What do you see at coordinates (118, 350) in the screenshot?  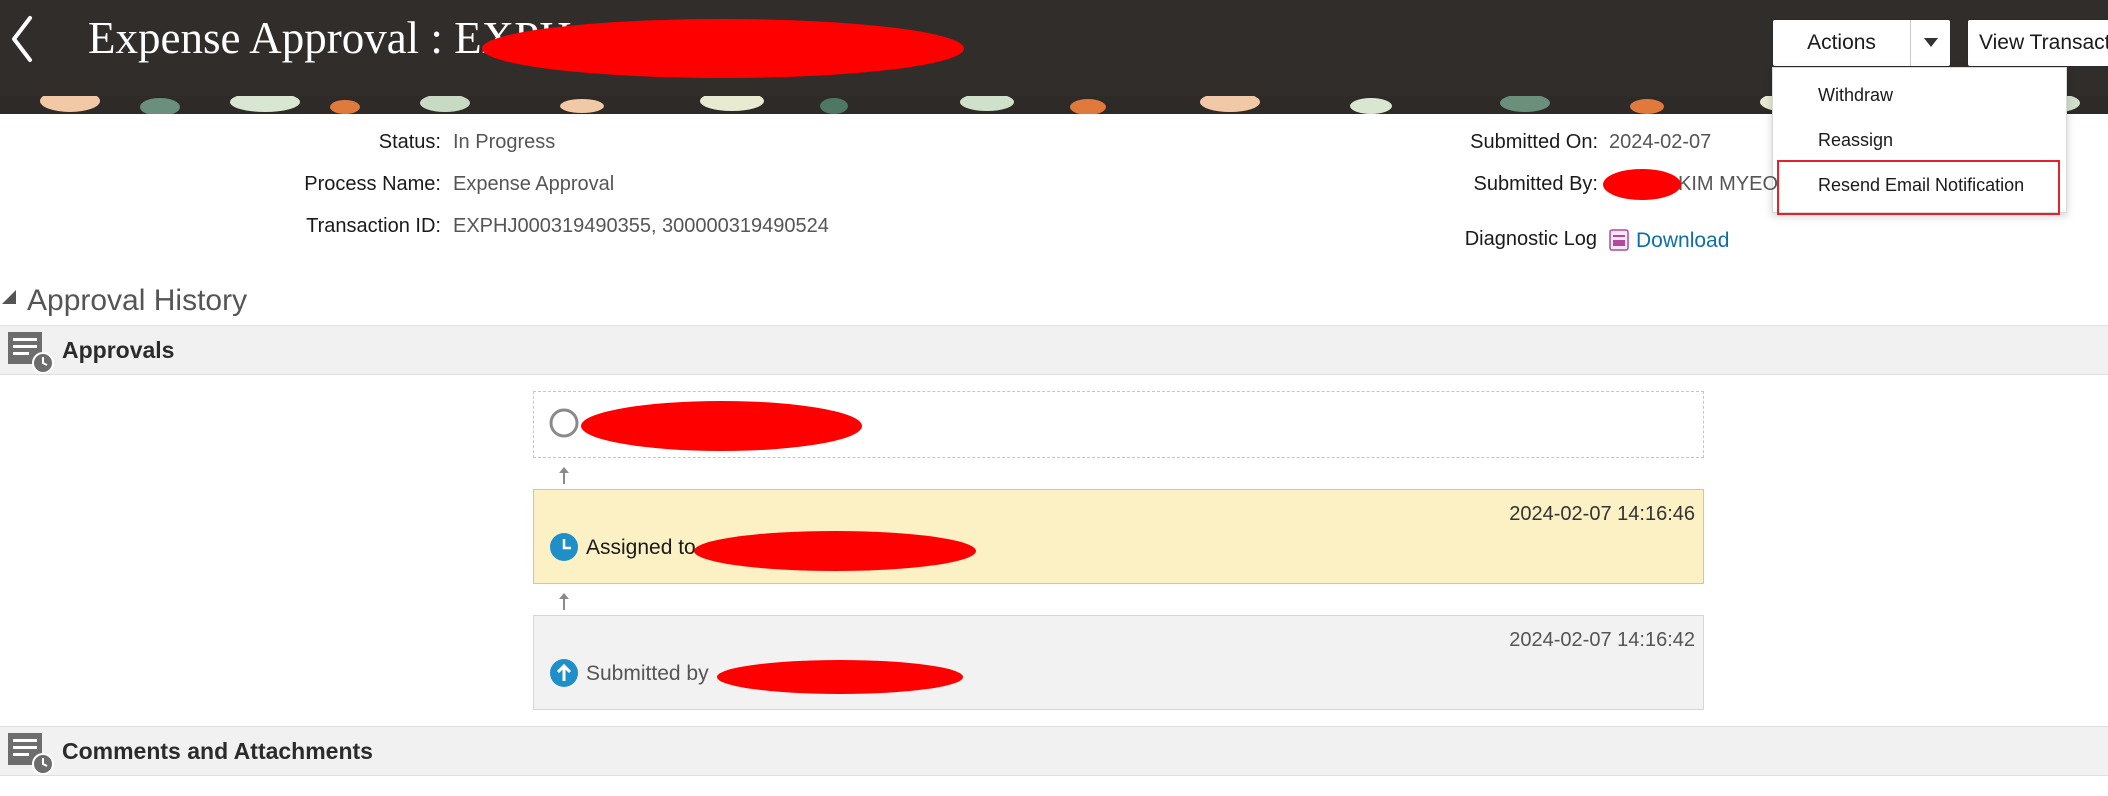 I see `approvals-title: Approvals` at bounding box center [118, 350].